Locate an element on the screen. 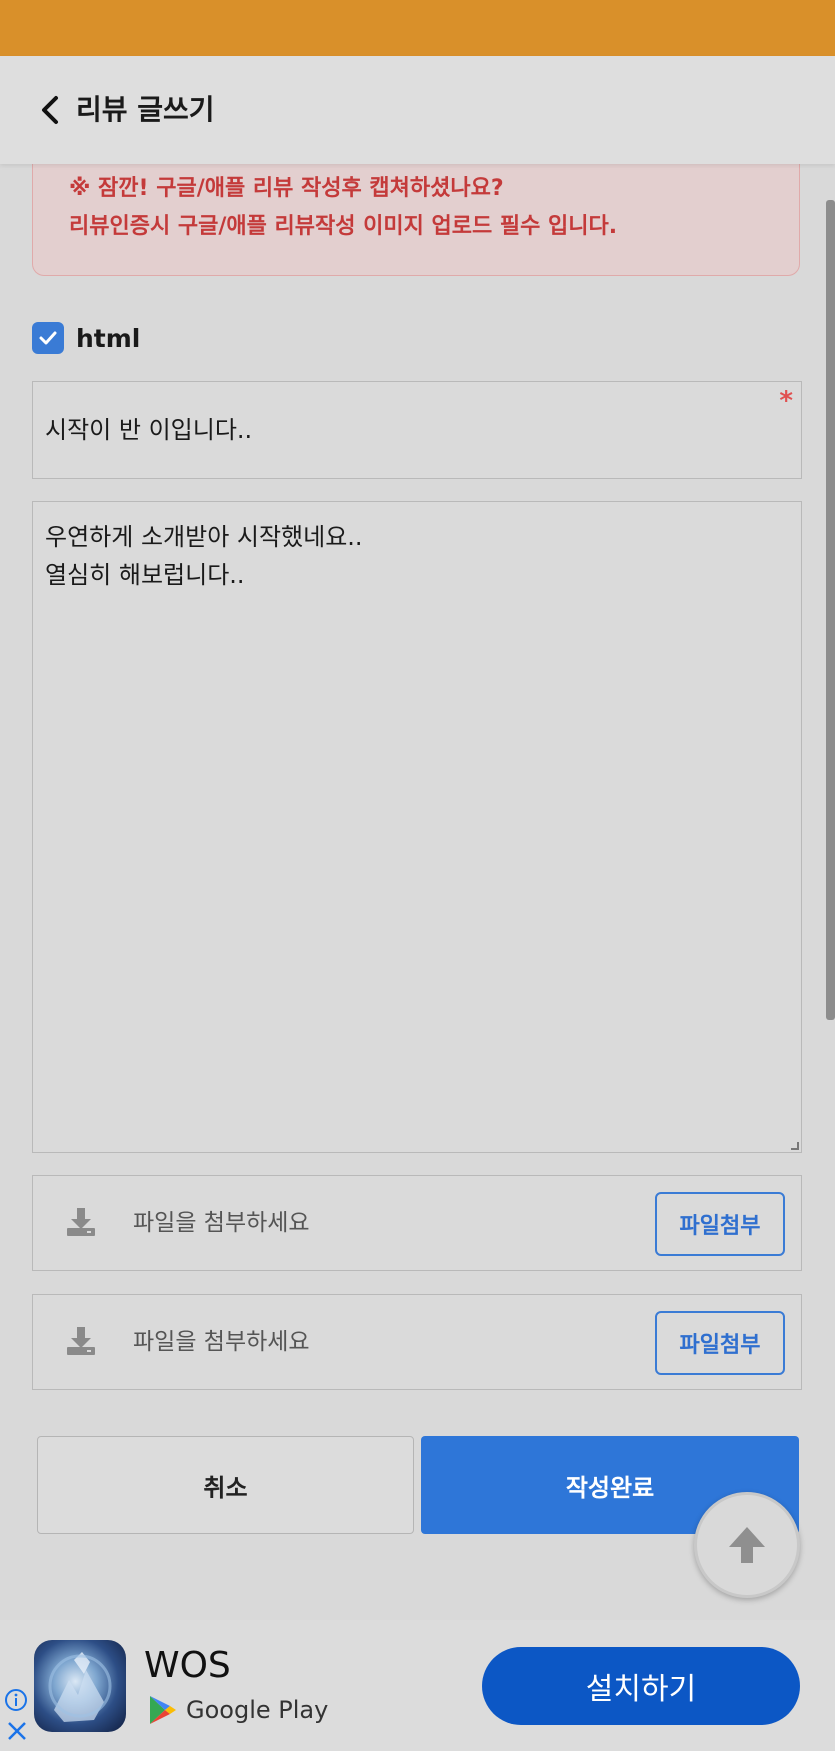 Image resolution: width=835 pixels, height=1751 pixels. html-checkbox is located at coordinates (48, 338).